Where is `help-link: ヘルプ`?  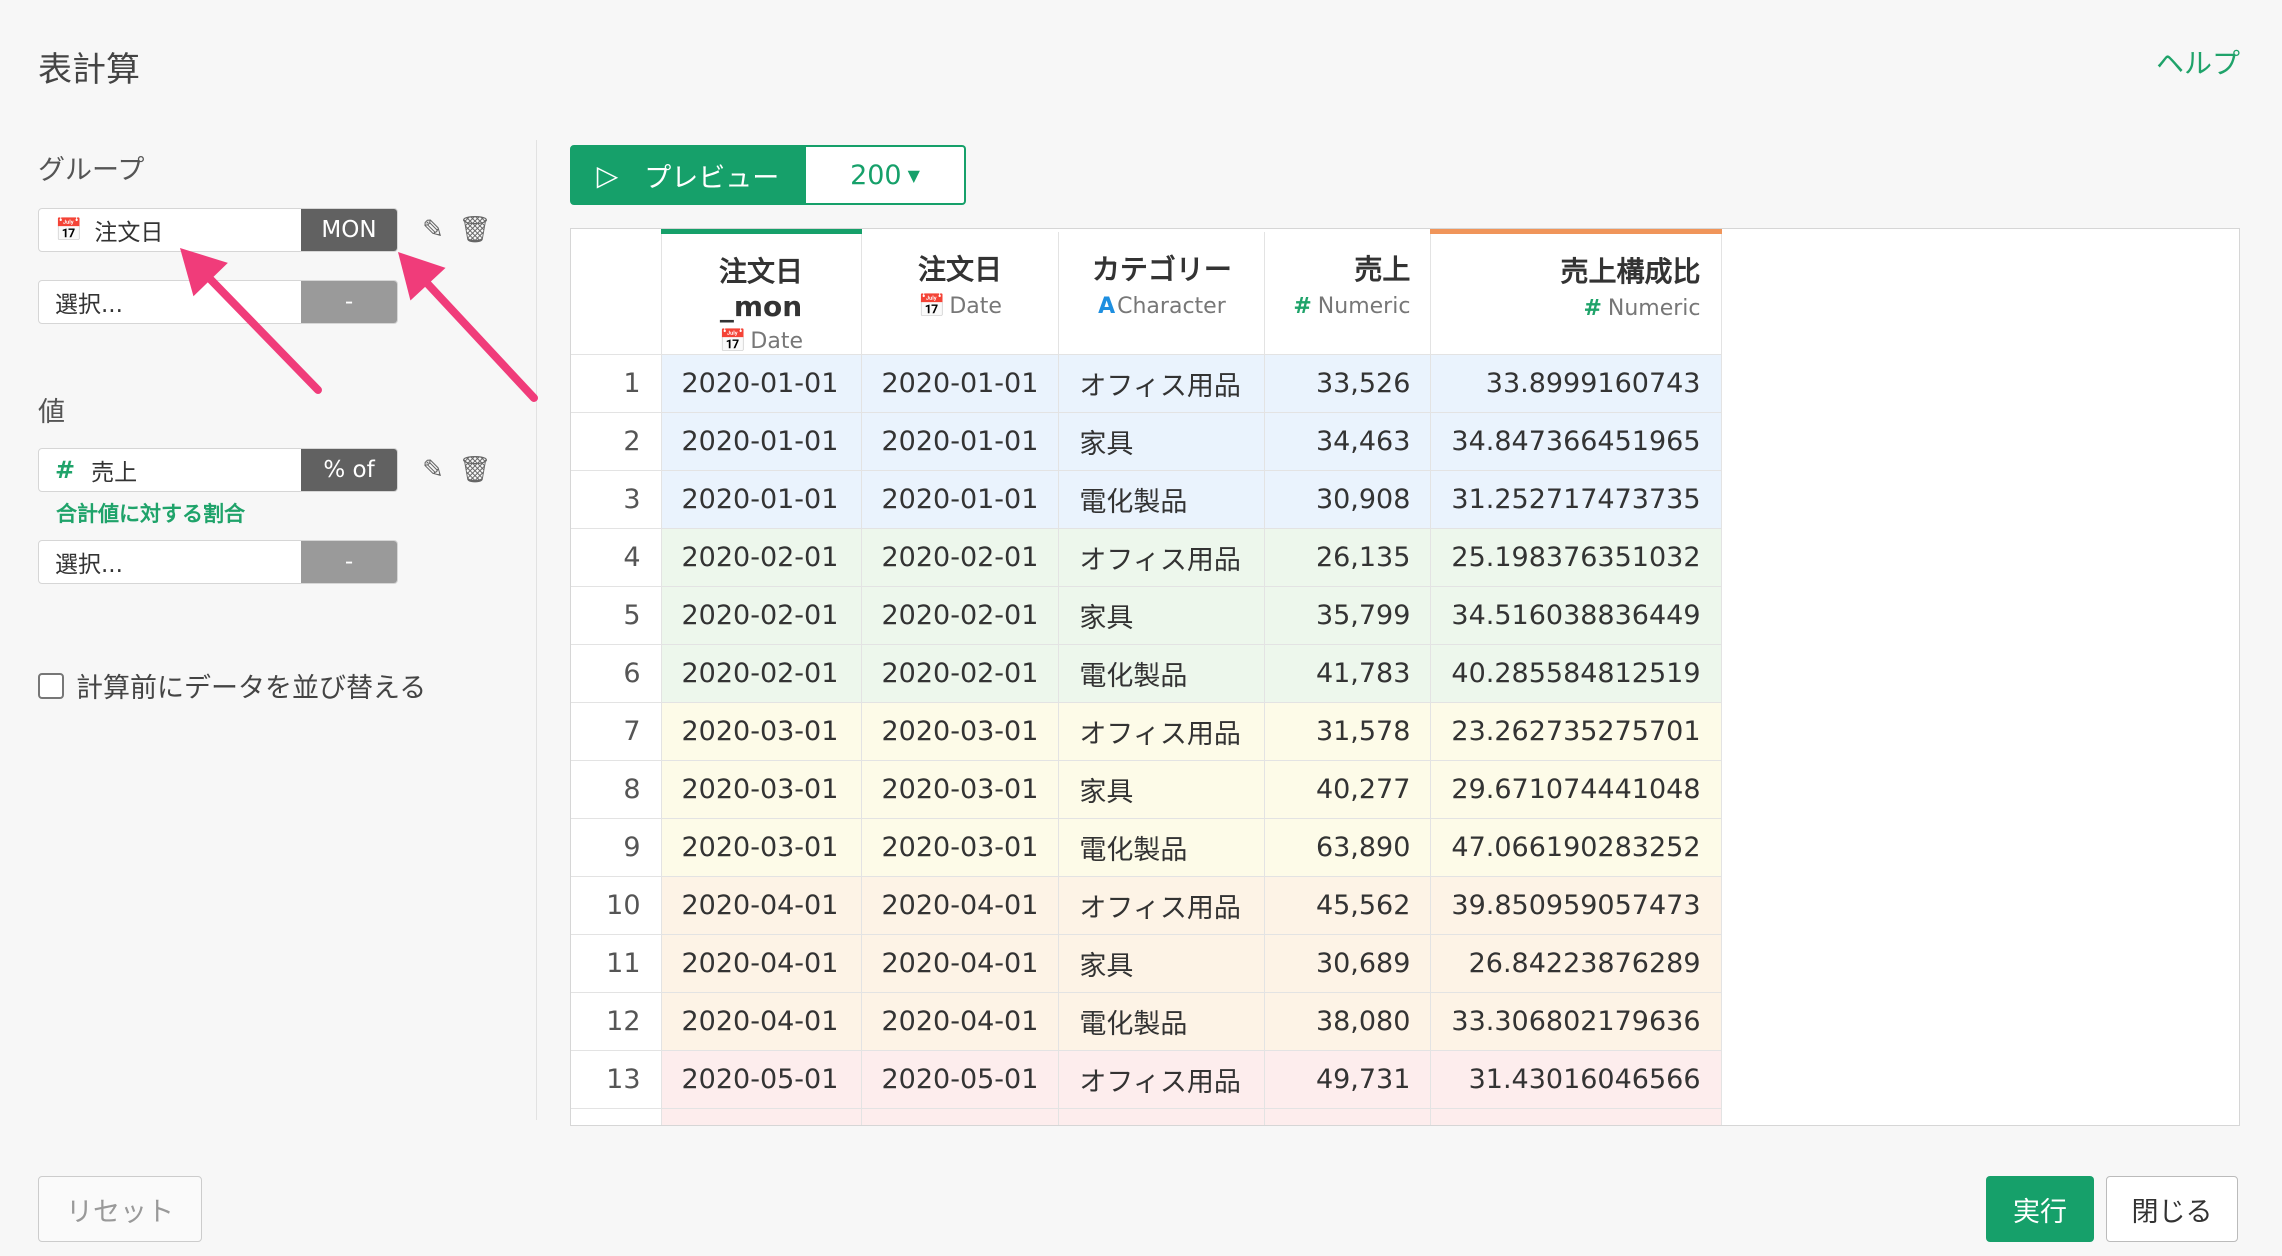
help-link: ヘルプ is located at coordinates (2198, 62).